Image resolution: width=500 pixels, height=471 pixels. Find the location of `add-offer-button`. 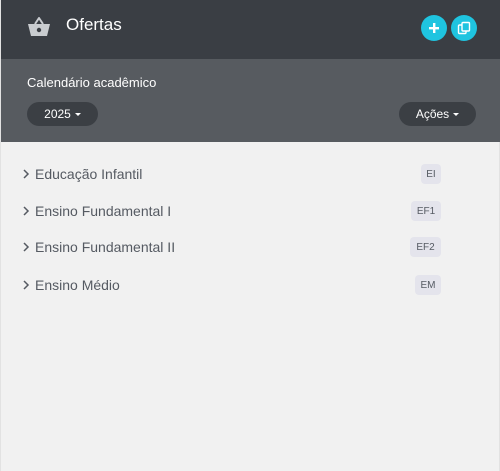

add-offer-button is located at coordinates (434, 28).